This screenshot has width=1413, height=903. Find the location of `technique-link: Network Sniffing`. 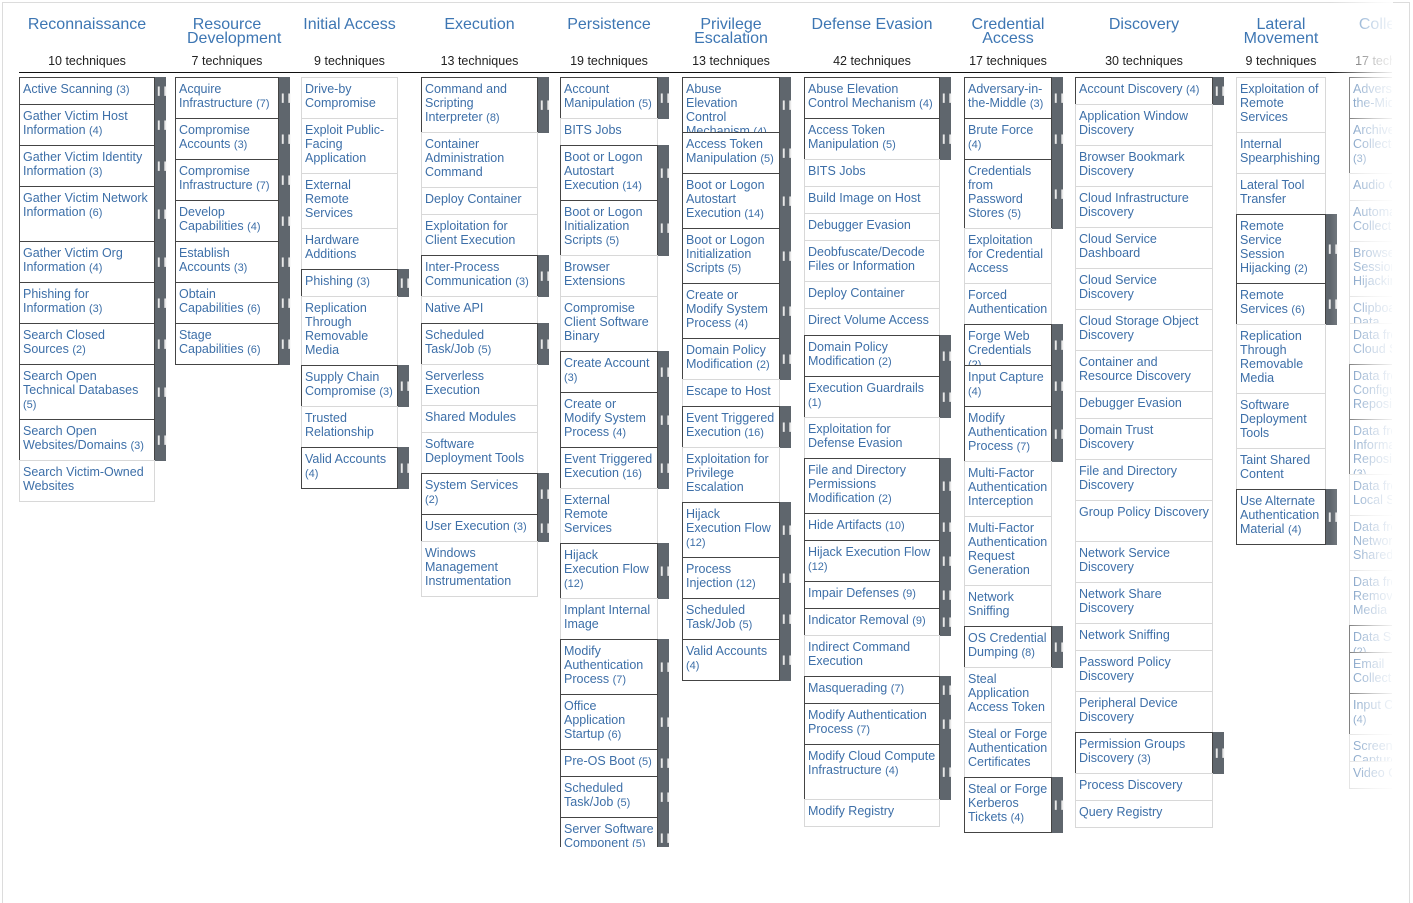

technique-link: Network Sniffing is located at coordinates (1144, 634).